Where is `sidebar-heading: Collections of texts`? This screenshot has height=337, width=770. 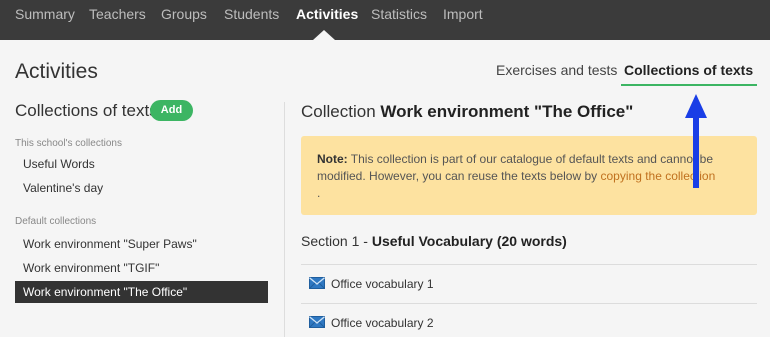 sidebar-heading: Collections of texts is located at coordinates (86, 110).